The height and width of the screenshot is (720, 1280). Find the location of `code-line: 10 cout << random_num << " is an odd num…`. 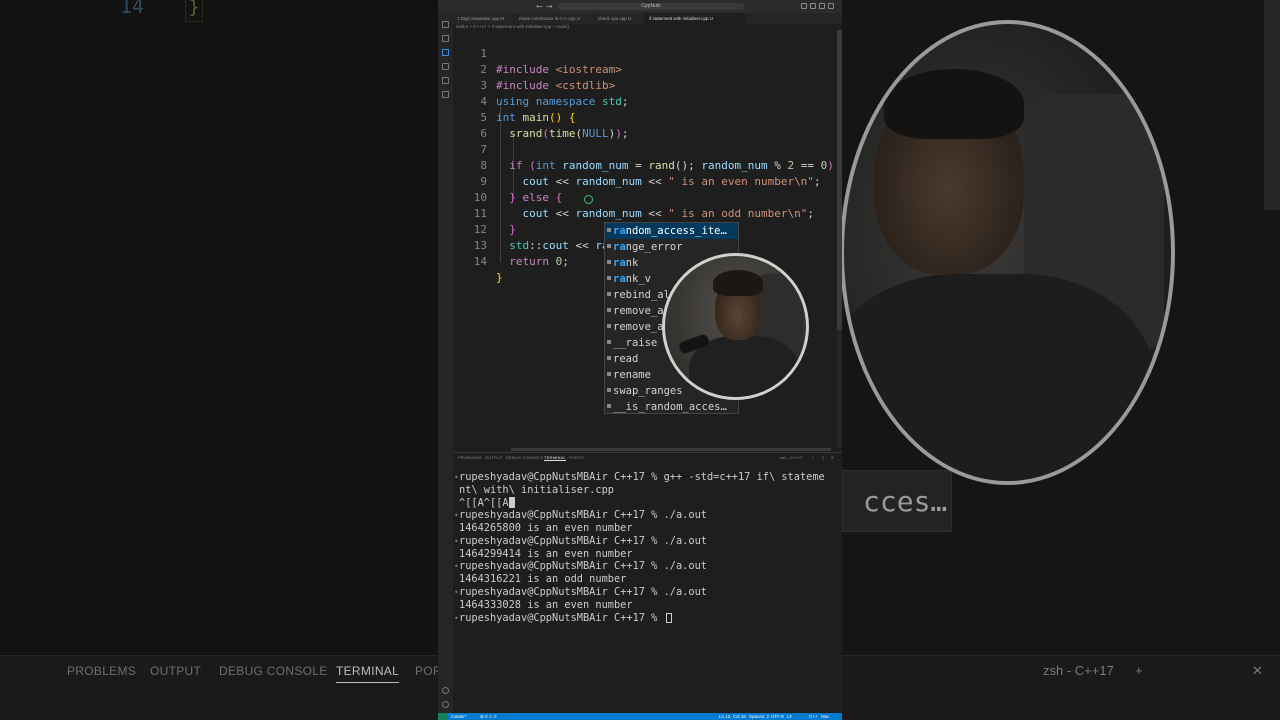

code-line: 10 cout << random_num << " is an odd num… is located at coordinates (643, 205).